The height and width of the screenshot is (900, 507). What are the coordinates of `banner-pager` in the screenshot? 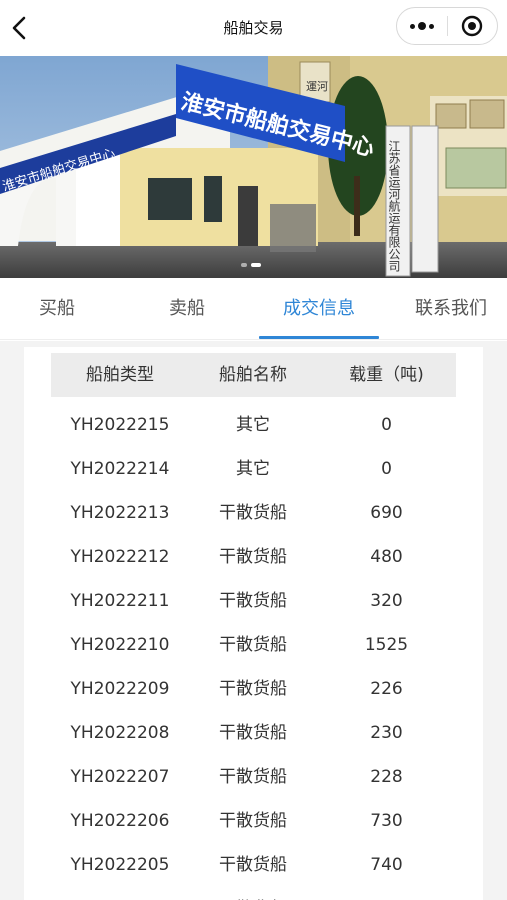 It's located at (251, 265).